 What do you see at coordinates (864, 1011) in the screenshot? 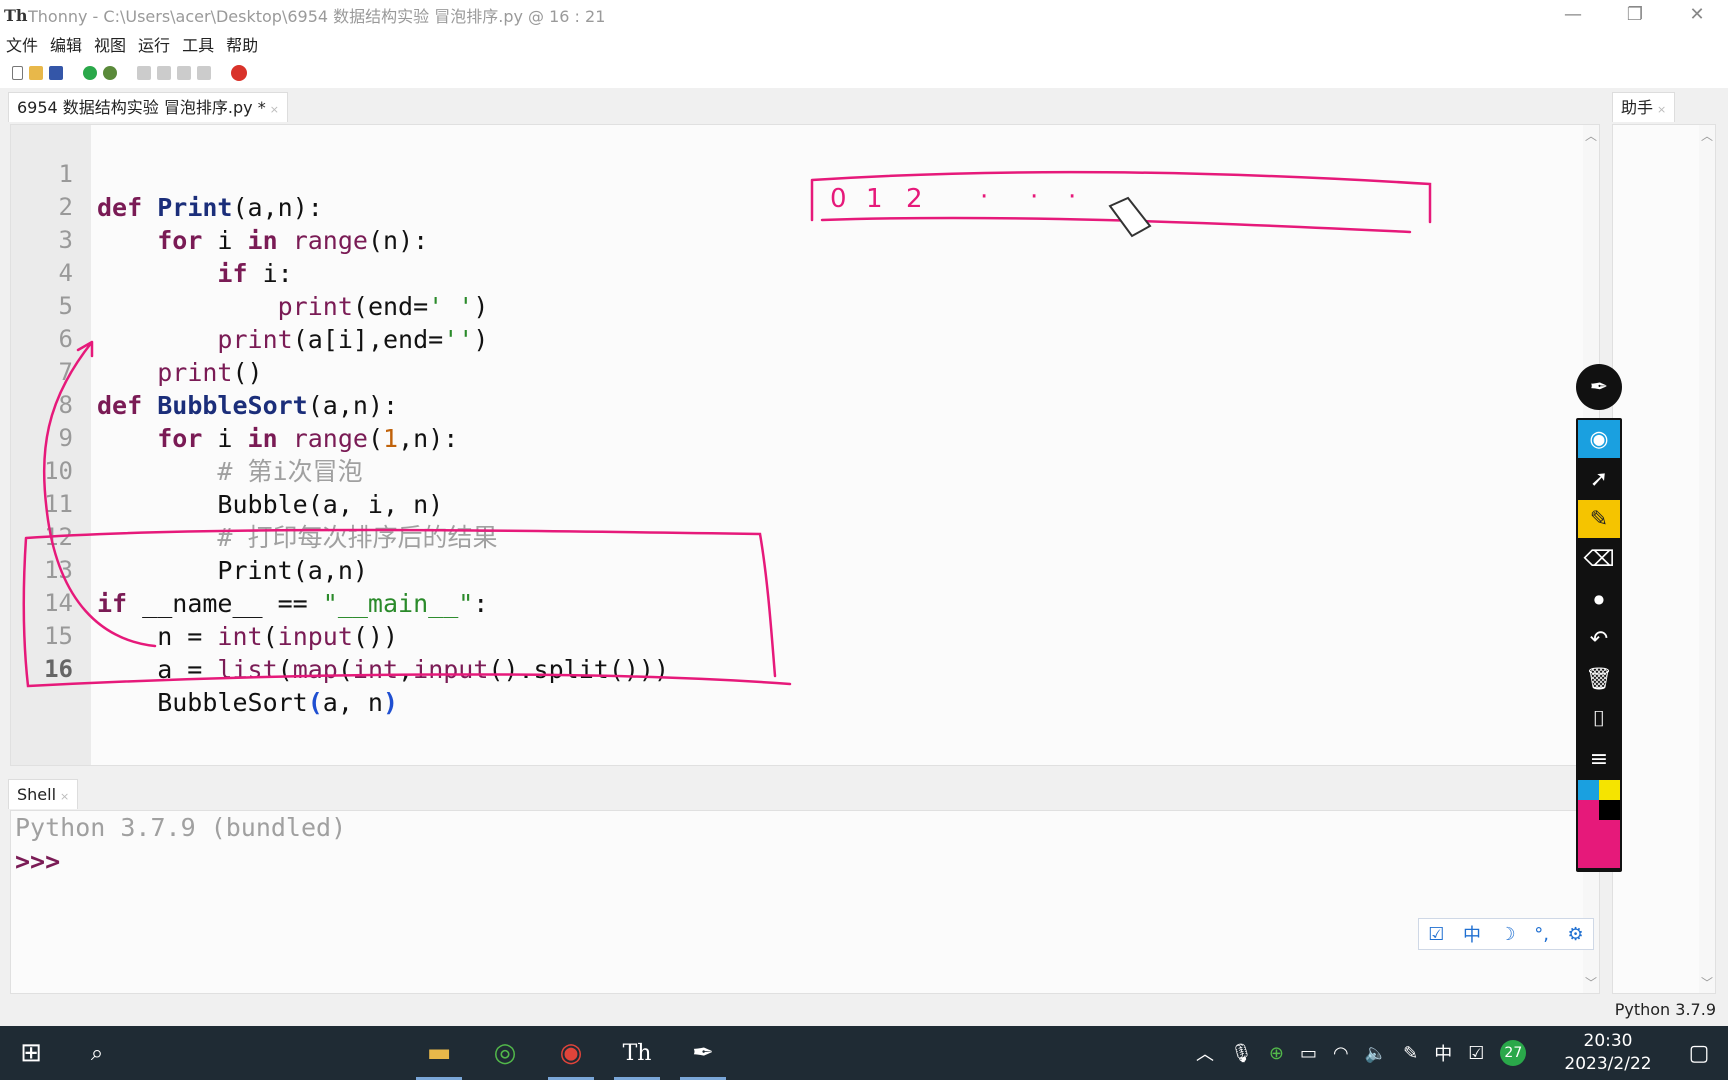
I see `status-bar: Python 3.7.9` at bounding box center [864, 1011].